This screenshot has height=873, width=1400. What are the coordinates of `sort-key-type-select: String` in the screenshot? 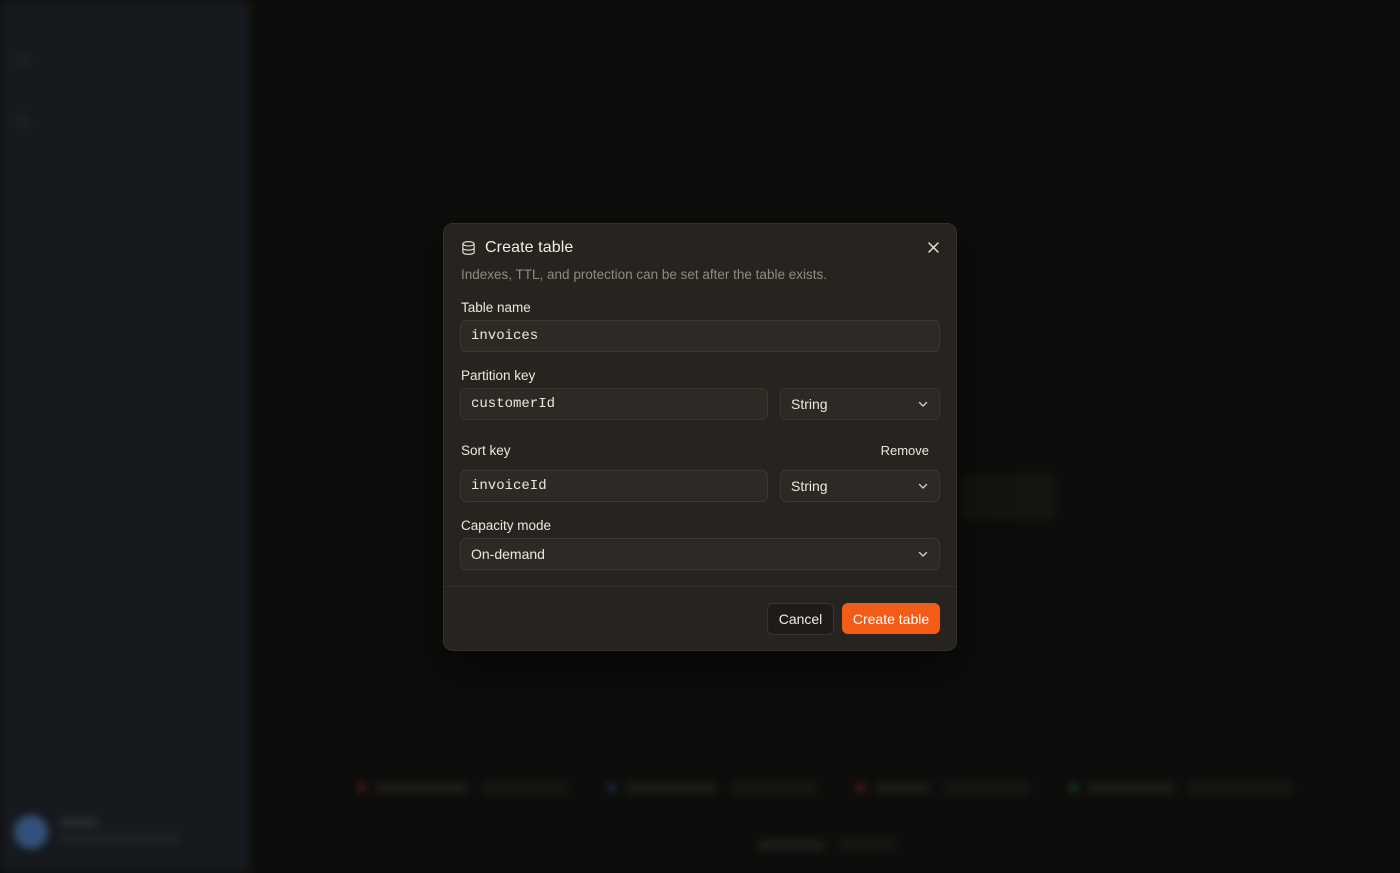 It's located at (860, 486).